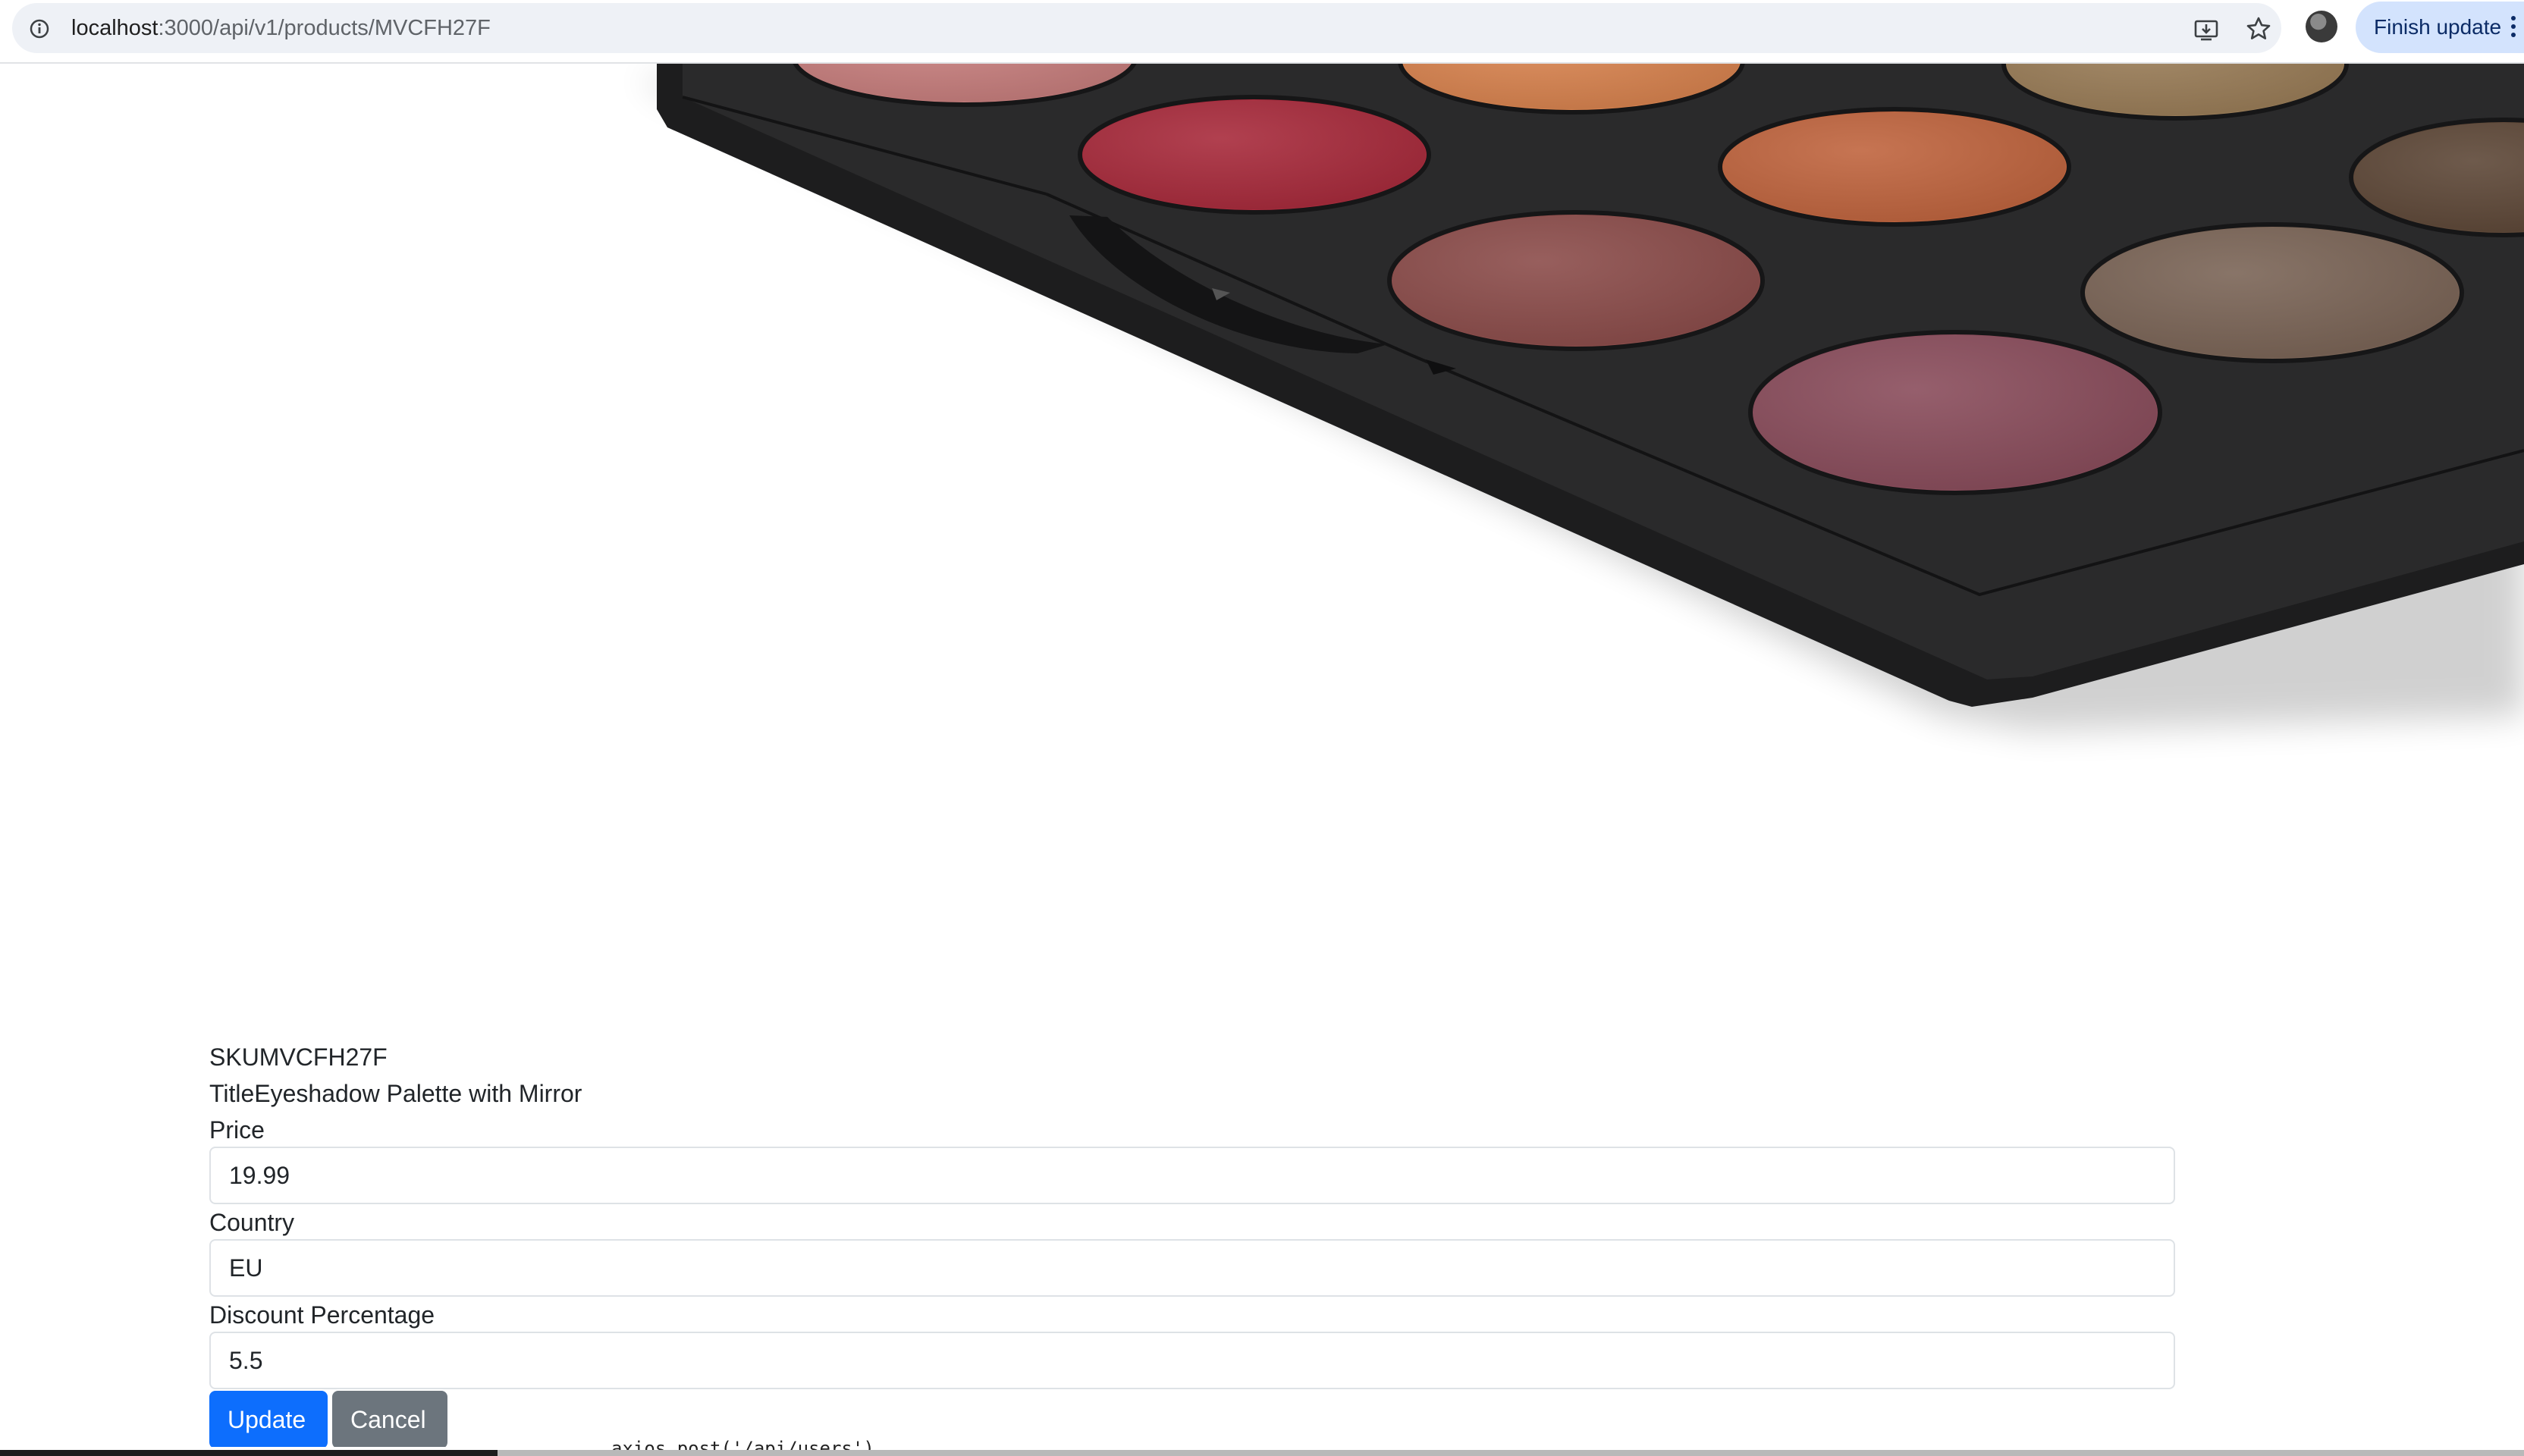  I want to click on cancel-button: Cancel, so click(390, 1419).